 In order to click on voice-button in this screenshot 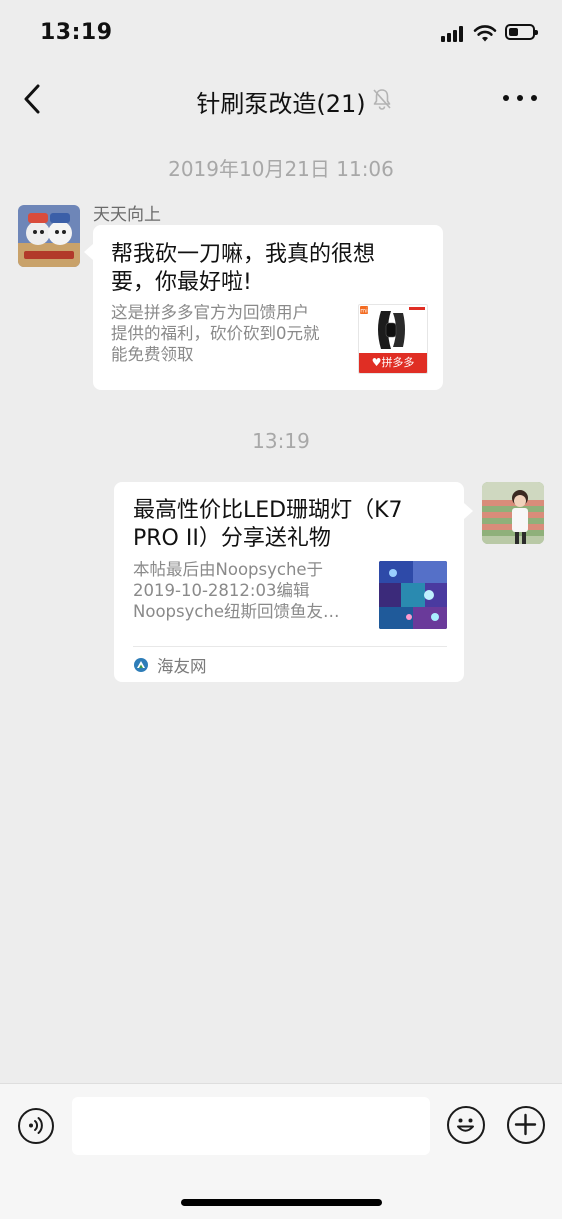, I will do `click(36, 1126)`.